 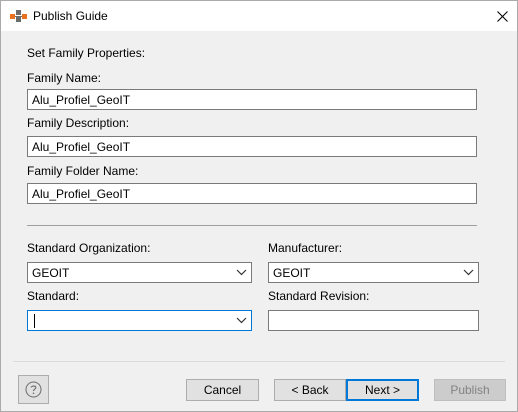 What do you see at coordinates (382, 390) in the screenshot?
I see `next-button: Next >` at bounding box center [382, 390].